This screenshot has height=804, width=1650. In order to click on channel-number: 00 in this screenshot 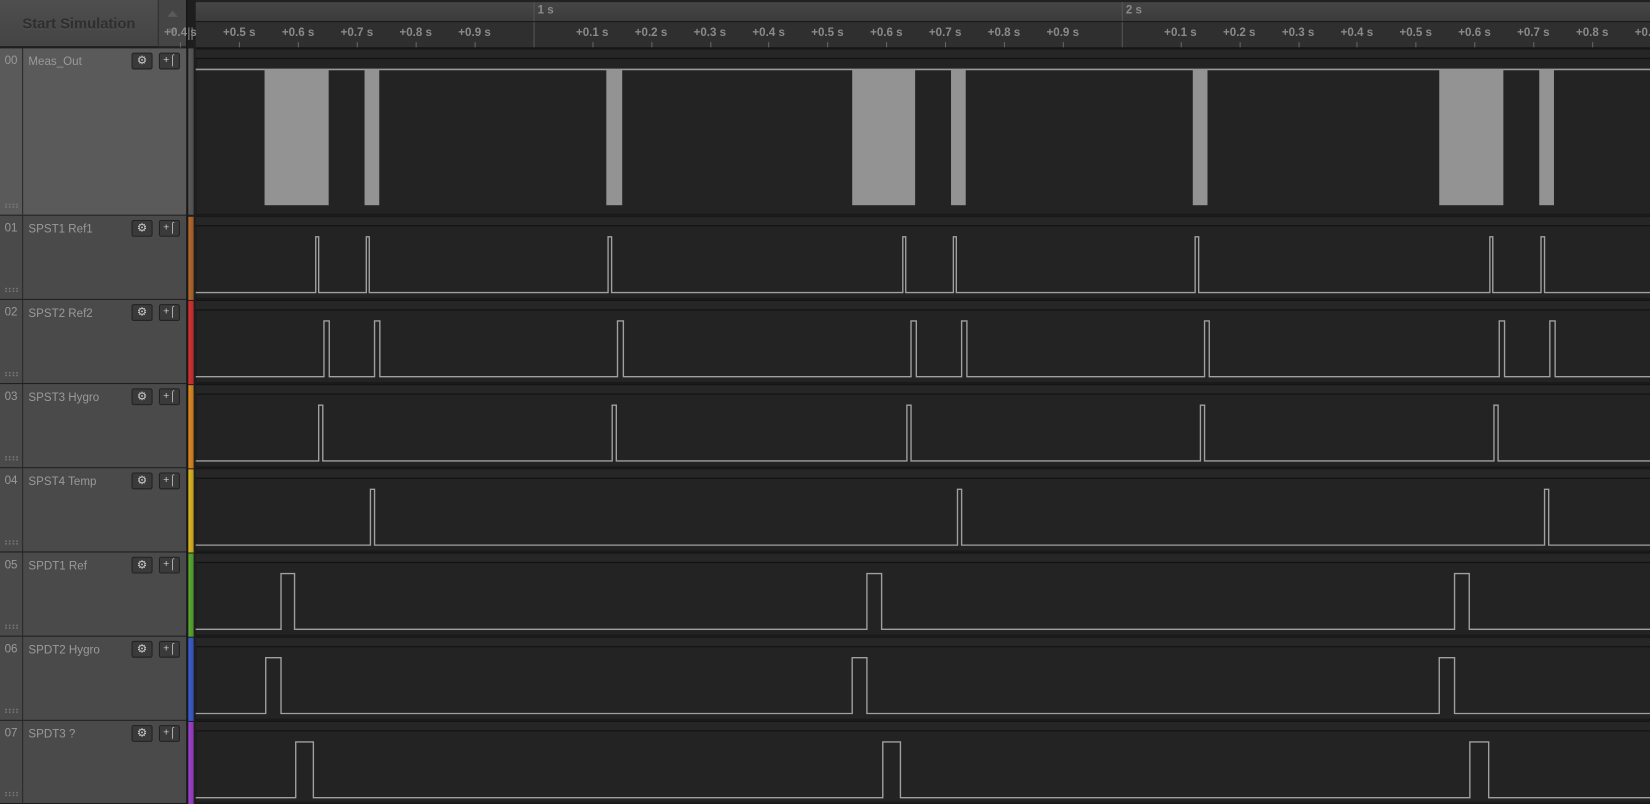, I will do `click(12, 131)`.